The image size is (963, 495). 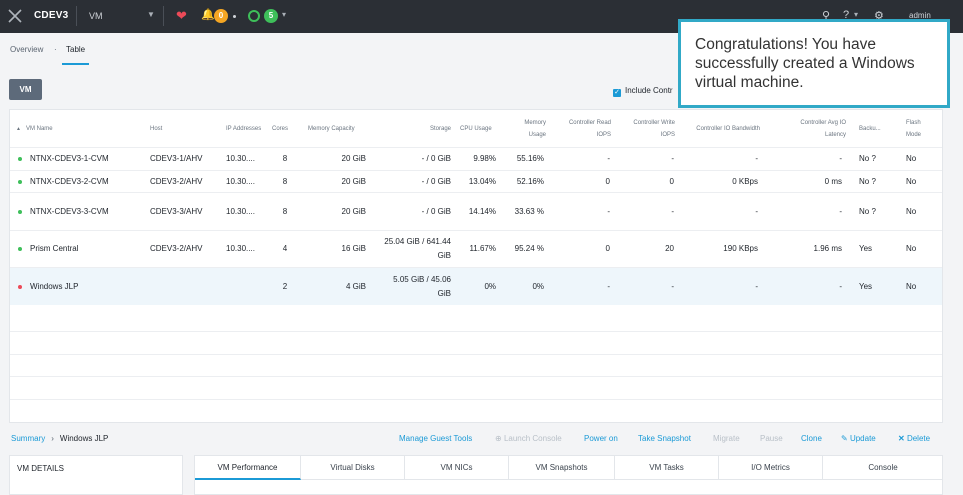 What do you see at coordinates (482, 211) in the screenshot?
I see `cell-cpu: 14.14%` at bounding box center [482, 211].